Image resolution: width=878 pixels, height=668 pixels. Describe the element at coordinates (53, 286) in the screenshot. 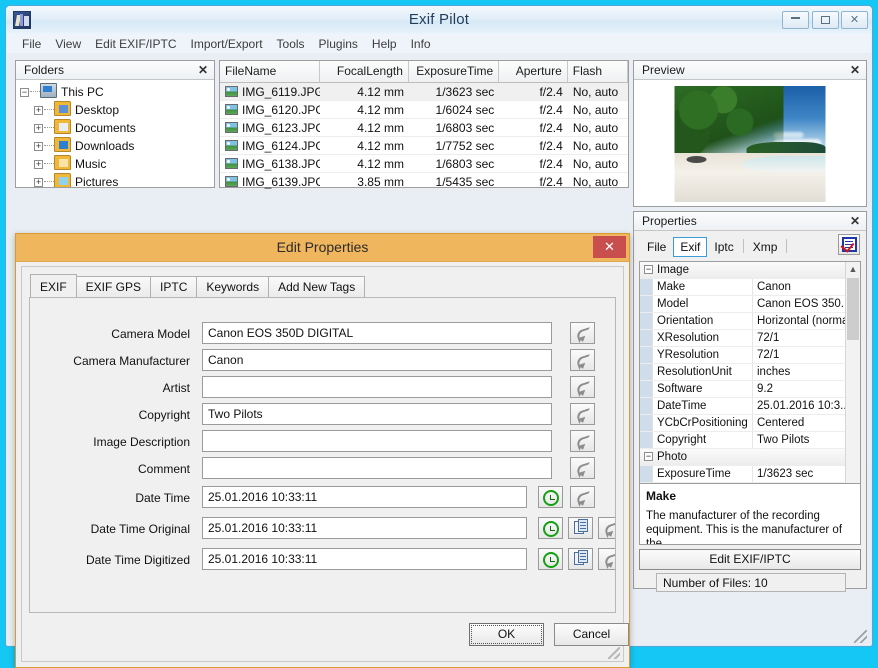

I see `tab-exif: EXIF` at that location.